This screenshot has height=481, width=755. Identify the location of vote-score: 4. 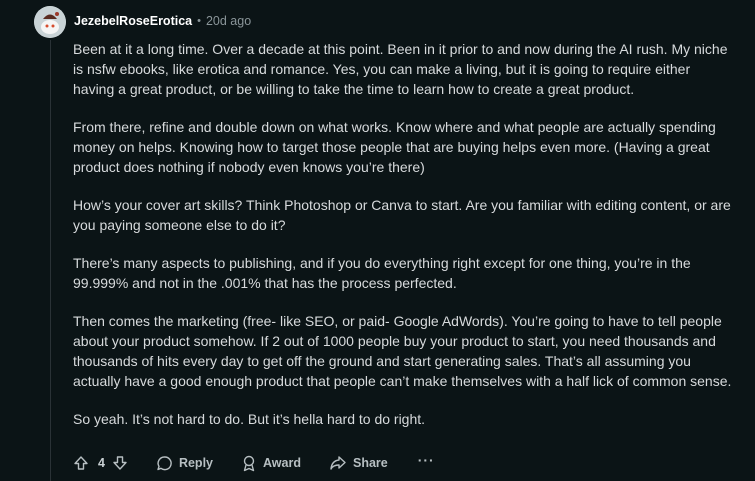
(101, 463).